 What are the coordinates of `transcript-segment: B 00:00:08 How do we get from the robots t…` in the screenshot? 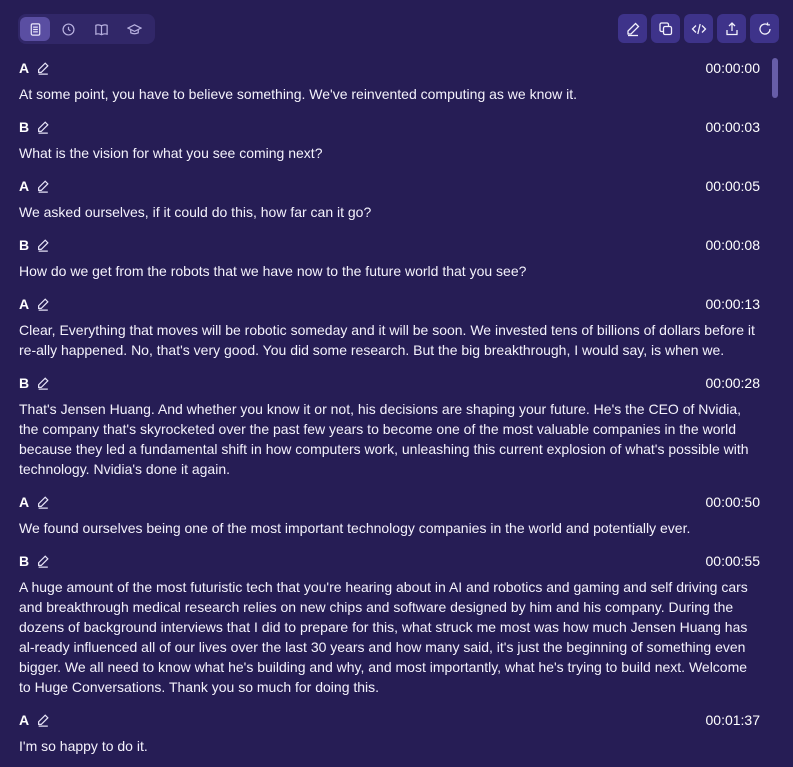 It's located at (386, 258).